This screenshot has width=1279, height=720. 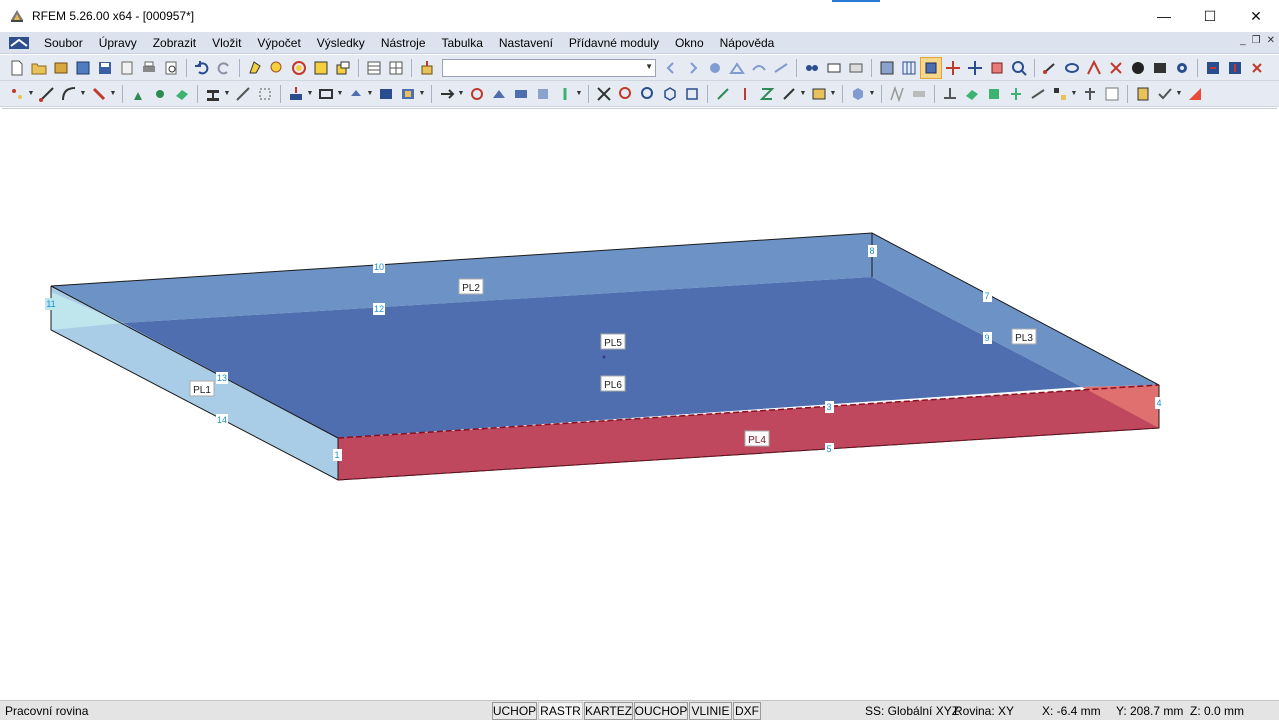 What do you see at coordinates (953, 68) in the screenshot?
I see `view-x-icon` at bounding box center [953, 68].